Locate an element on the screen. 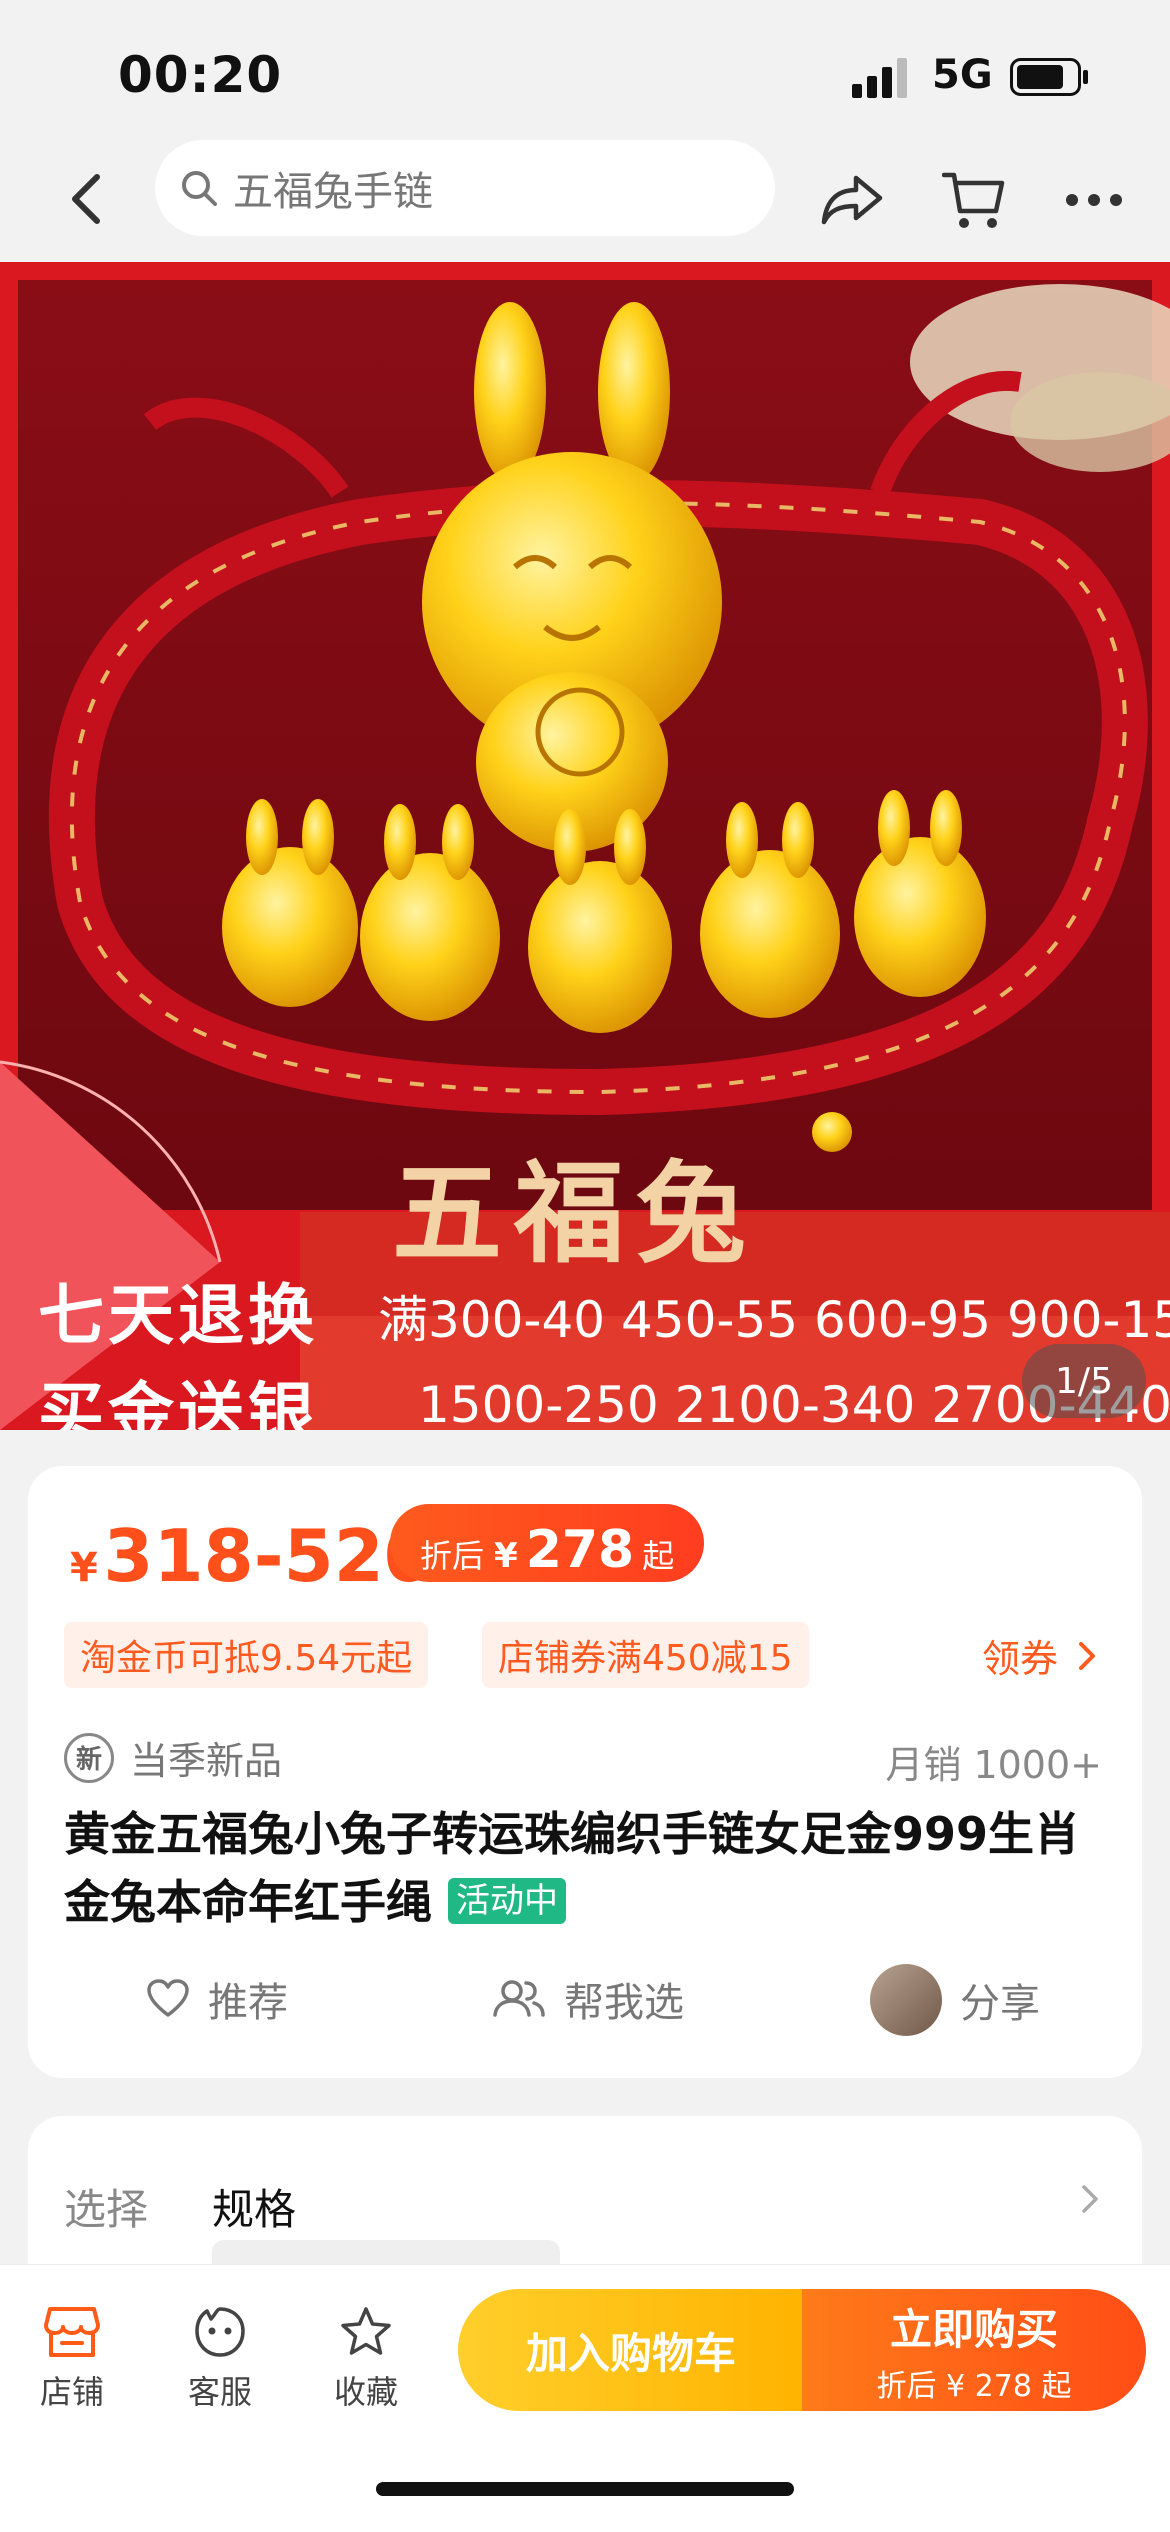 The height and width of the screenshot is (2532, 1170). share-arrow-icon is located at coordinates (852, 200).